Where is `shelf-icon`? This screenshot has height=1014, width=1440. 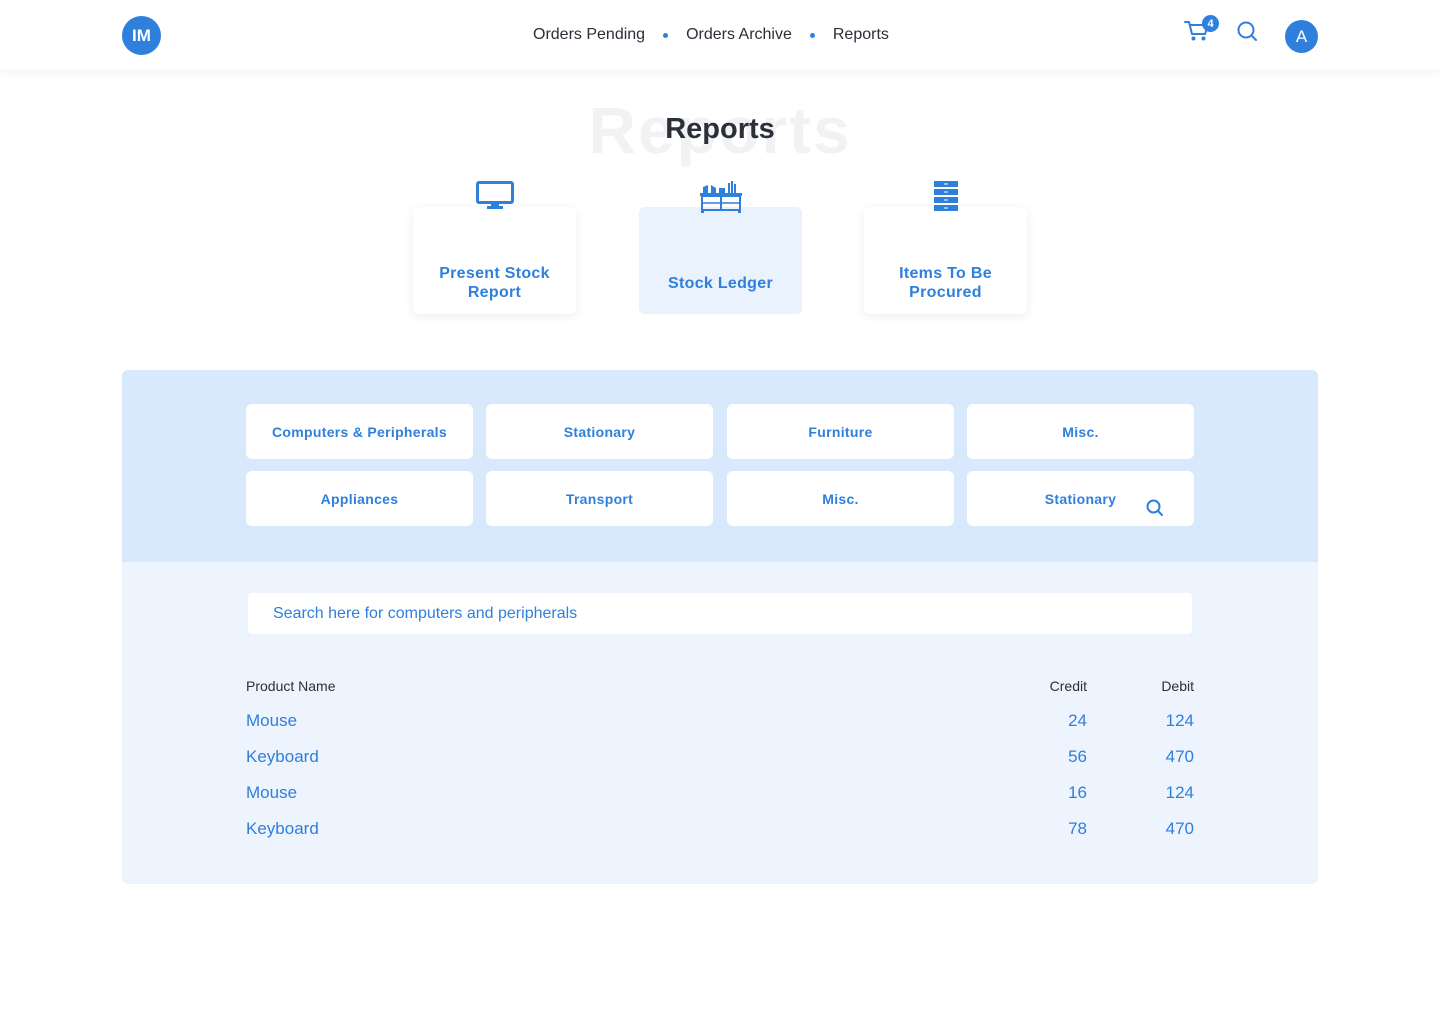 shelf-icon is located at coordinates (720, 197).